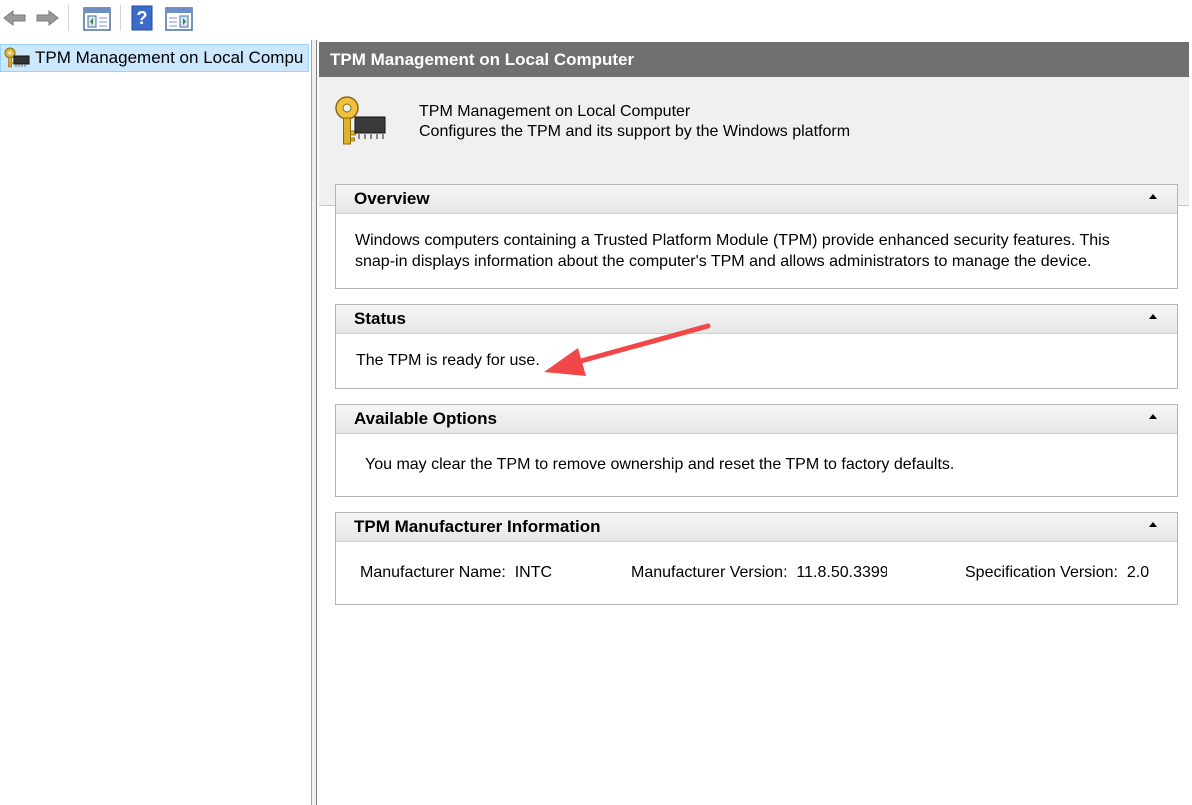 Image resolution: width=1192 pixels, height=805 pixels. What do you see at coordinates (1041, 572) in the screenshot?
I see `specification-version-label: Specification Version:` at bounding box center [1041, 572].